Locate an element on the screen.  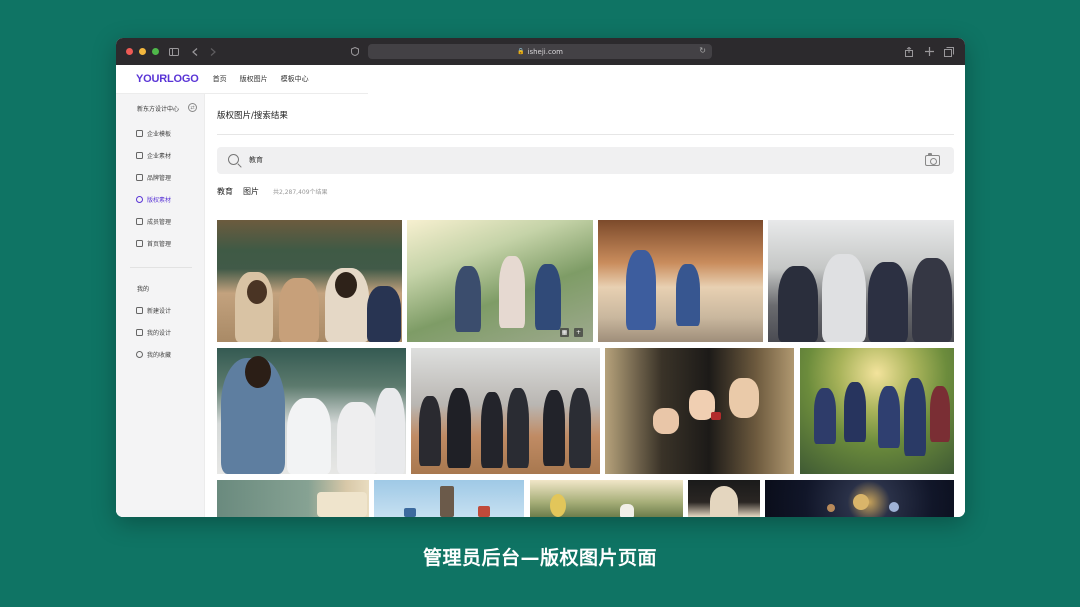
sidebar-item-homepage: 首页管理 is located at coordinates (153, 243).